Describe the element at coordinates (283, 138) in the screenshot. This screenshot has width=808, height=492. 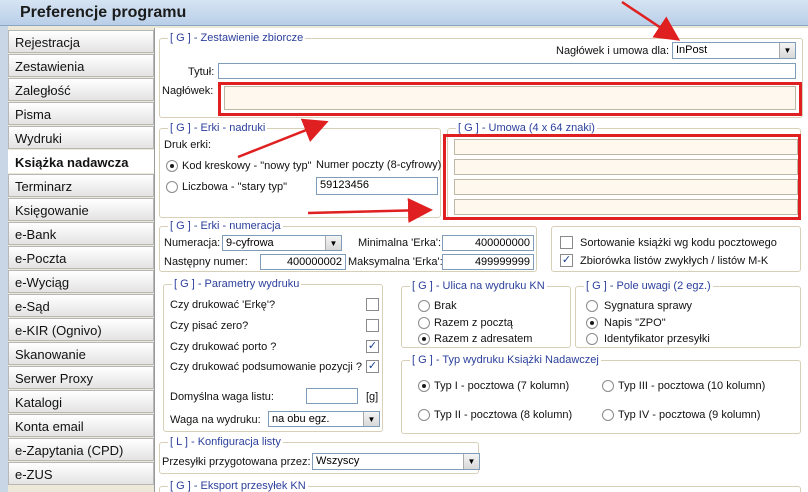
I see `annotation-arrow-erki` at that location.